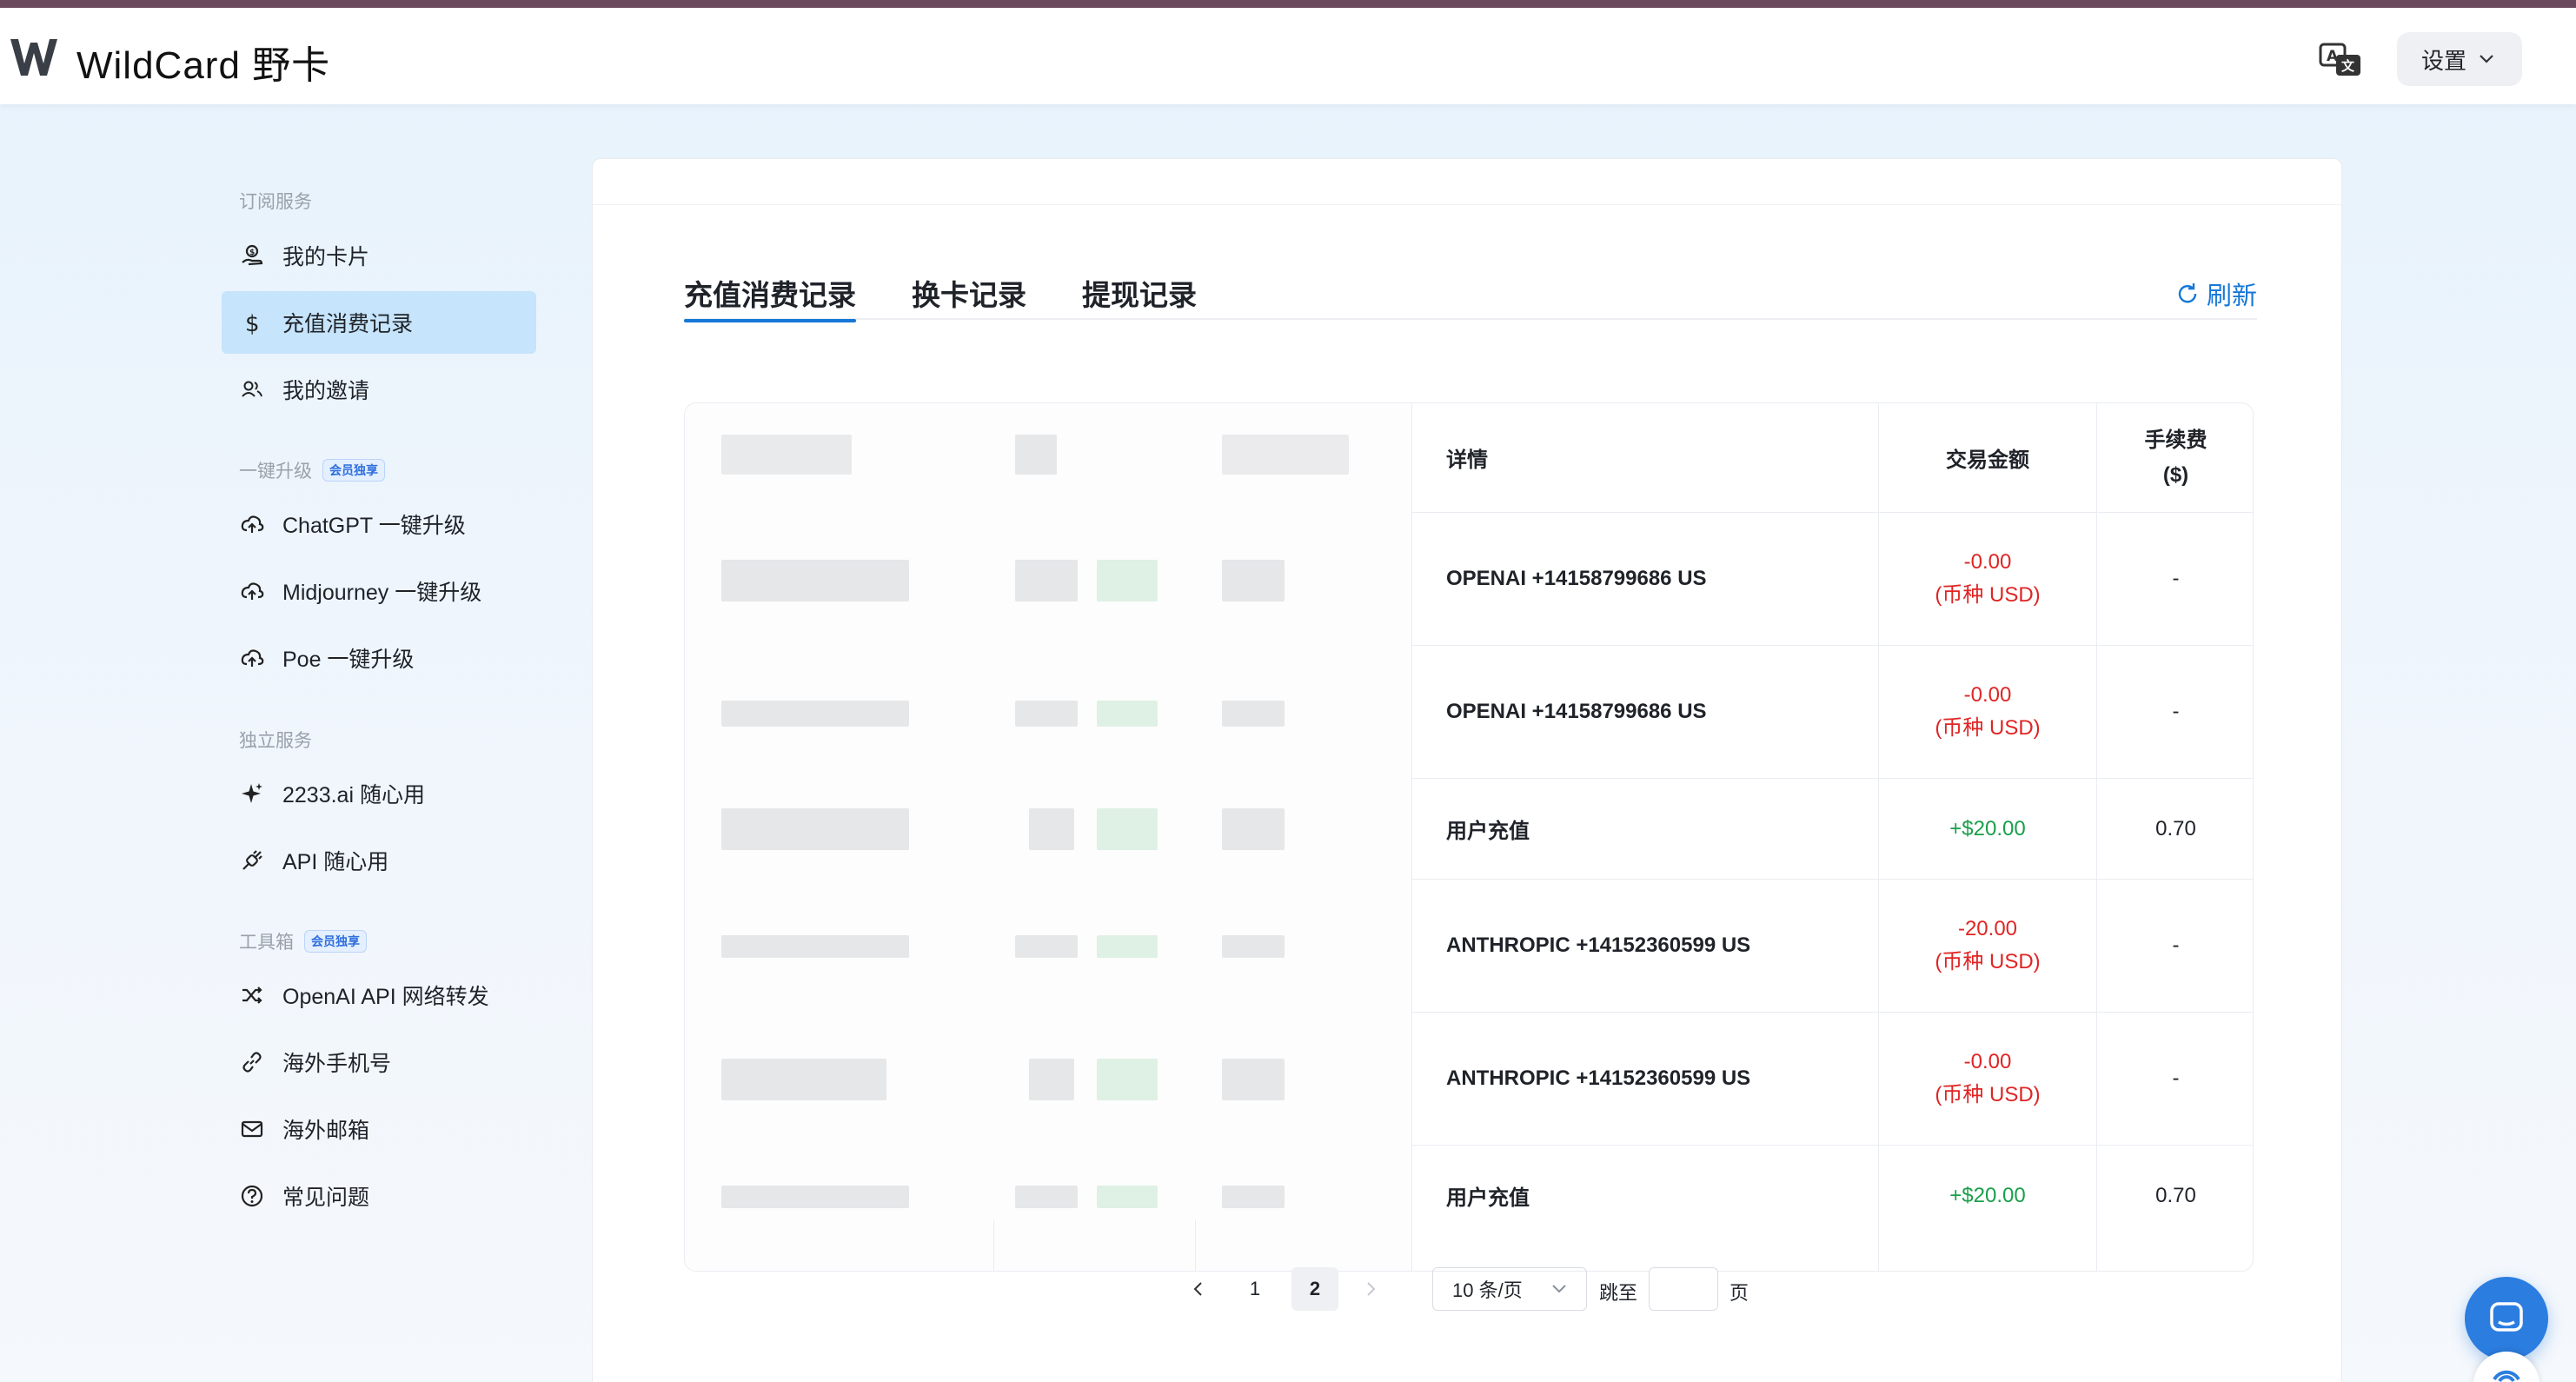 This screenshot has width=2576, height=1382. What do you see at coordinates (2459, 59) in the screenshot?
I see `settings-dropdown: 设置` at bounding box center [2459, 59].